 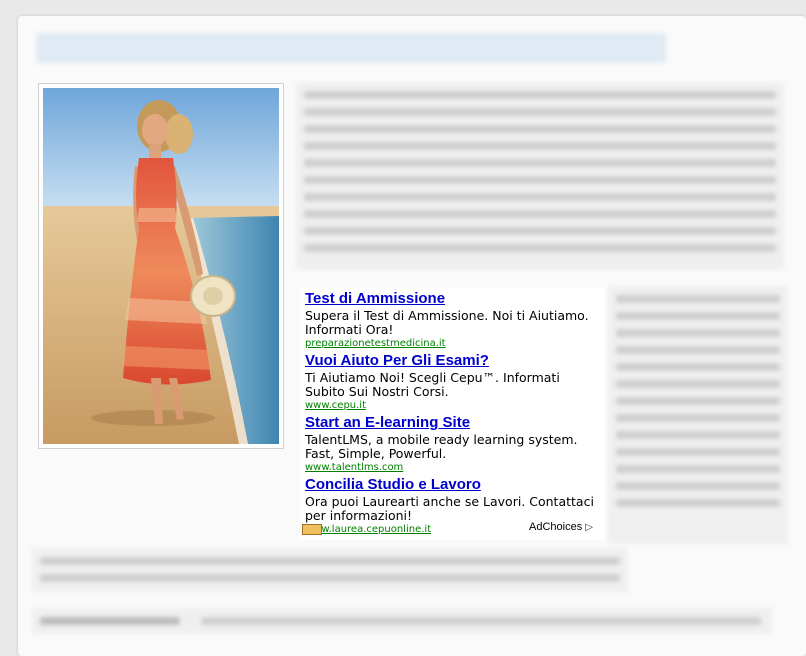 What do you see at coordinates (589, 527) in the screenshot?
I see `adchoices-triangle-icon: ▷` at bounding box center [589, 527].